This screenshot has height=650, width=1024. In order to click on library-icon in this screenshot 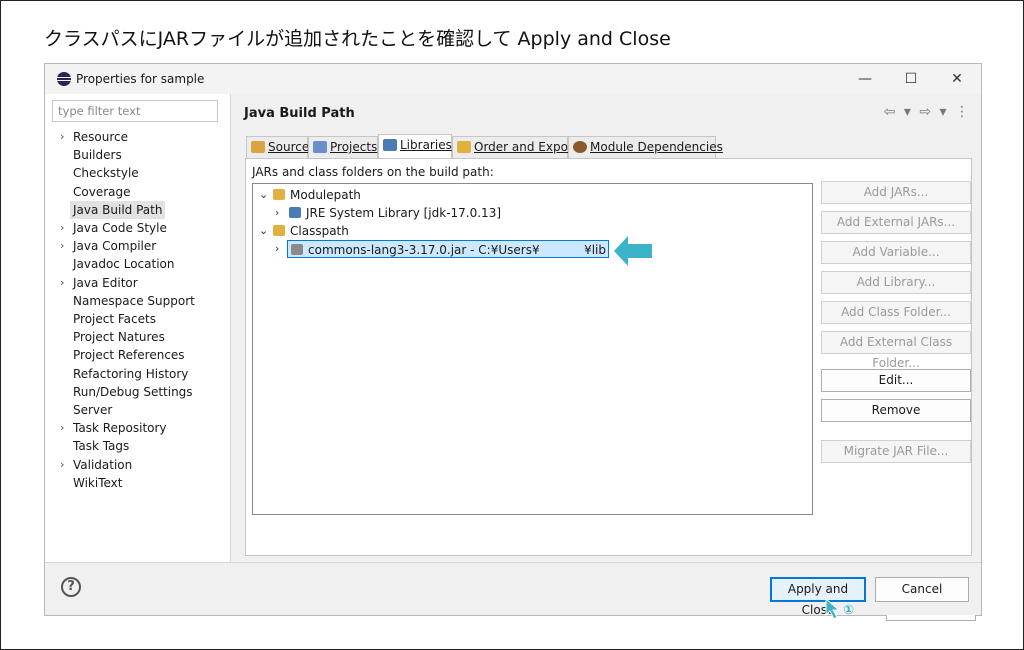, I will do `click(295, 212)`.